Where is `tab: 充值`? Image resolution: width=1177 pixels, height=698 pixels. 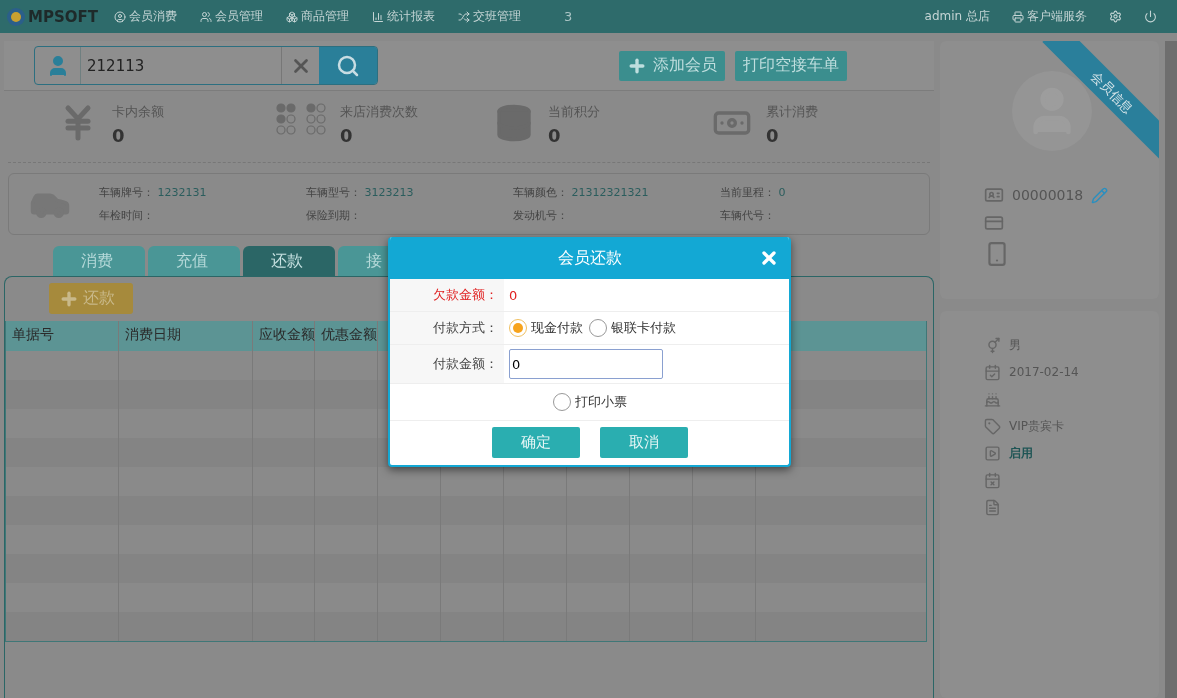
tab: 充值 is located at coordinates (194, 261).